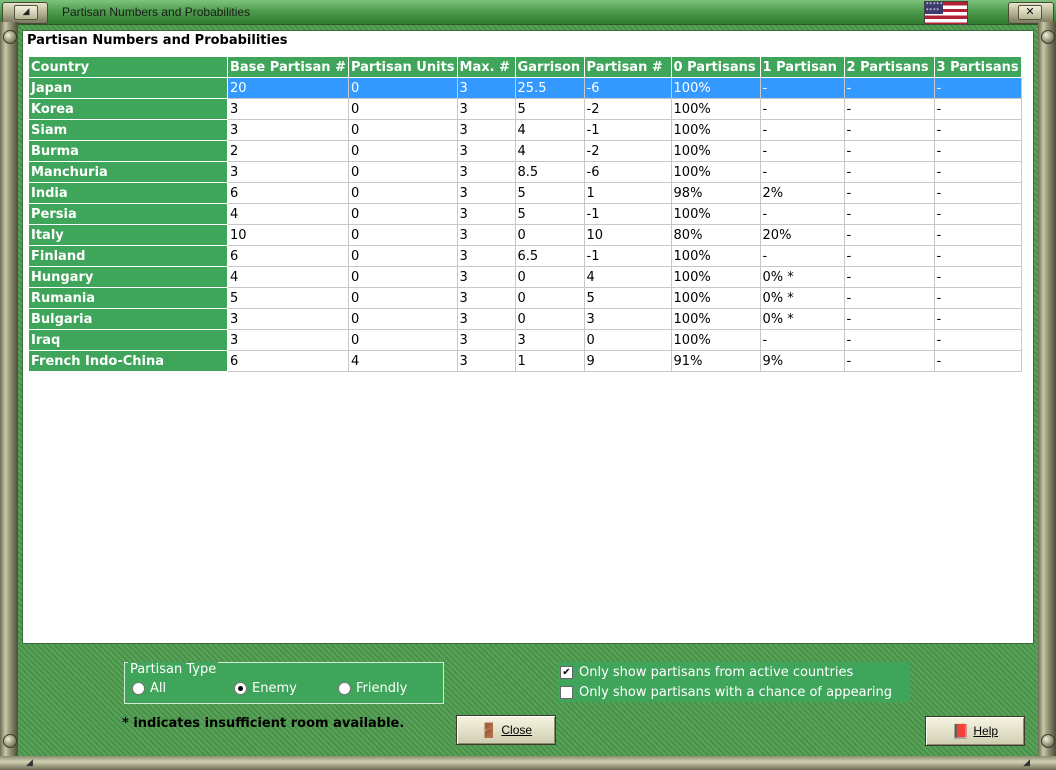 The image size is (1056, 770). Describe the element at coordinates (128, 298) in the screenshot. I see `country-cell: Rumania` at that location.